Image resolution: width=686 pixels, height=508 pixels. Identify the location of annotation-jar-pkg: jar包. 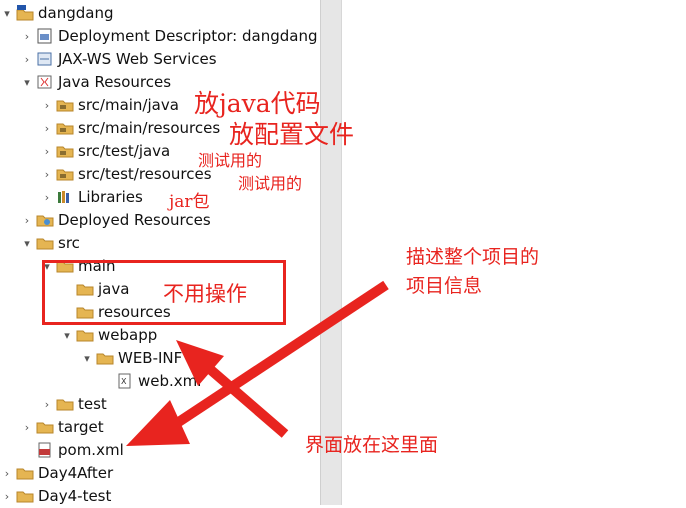
(189, 202).